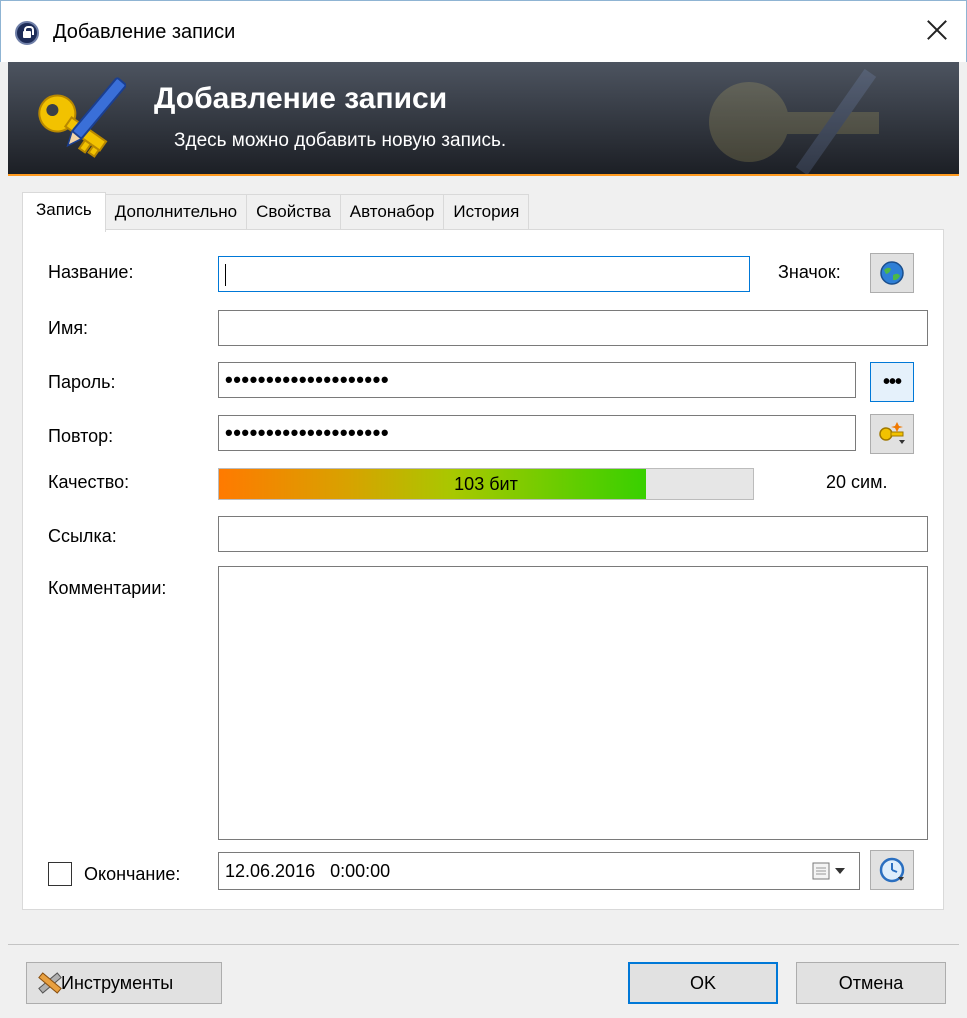  Describe the element at coordinates (50, 983) in the screenshot. I see `tools-icon` at that location.